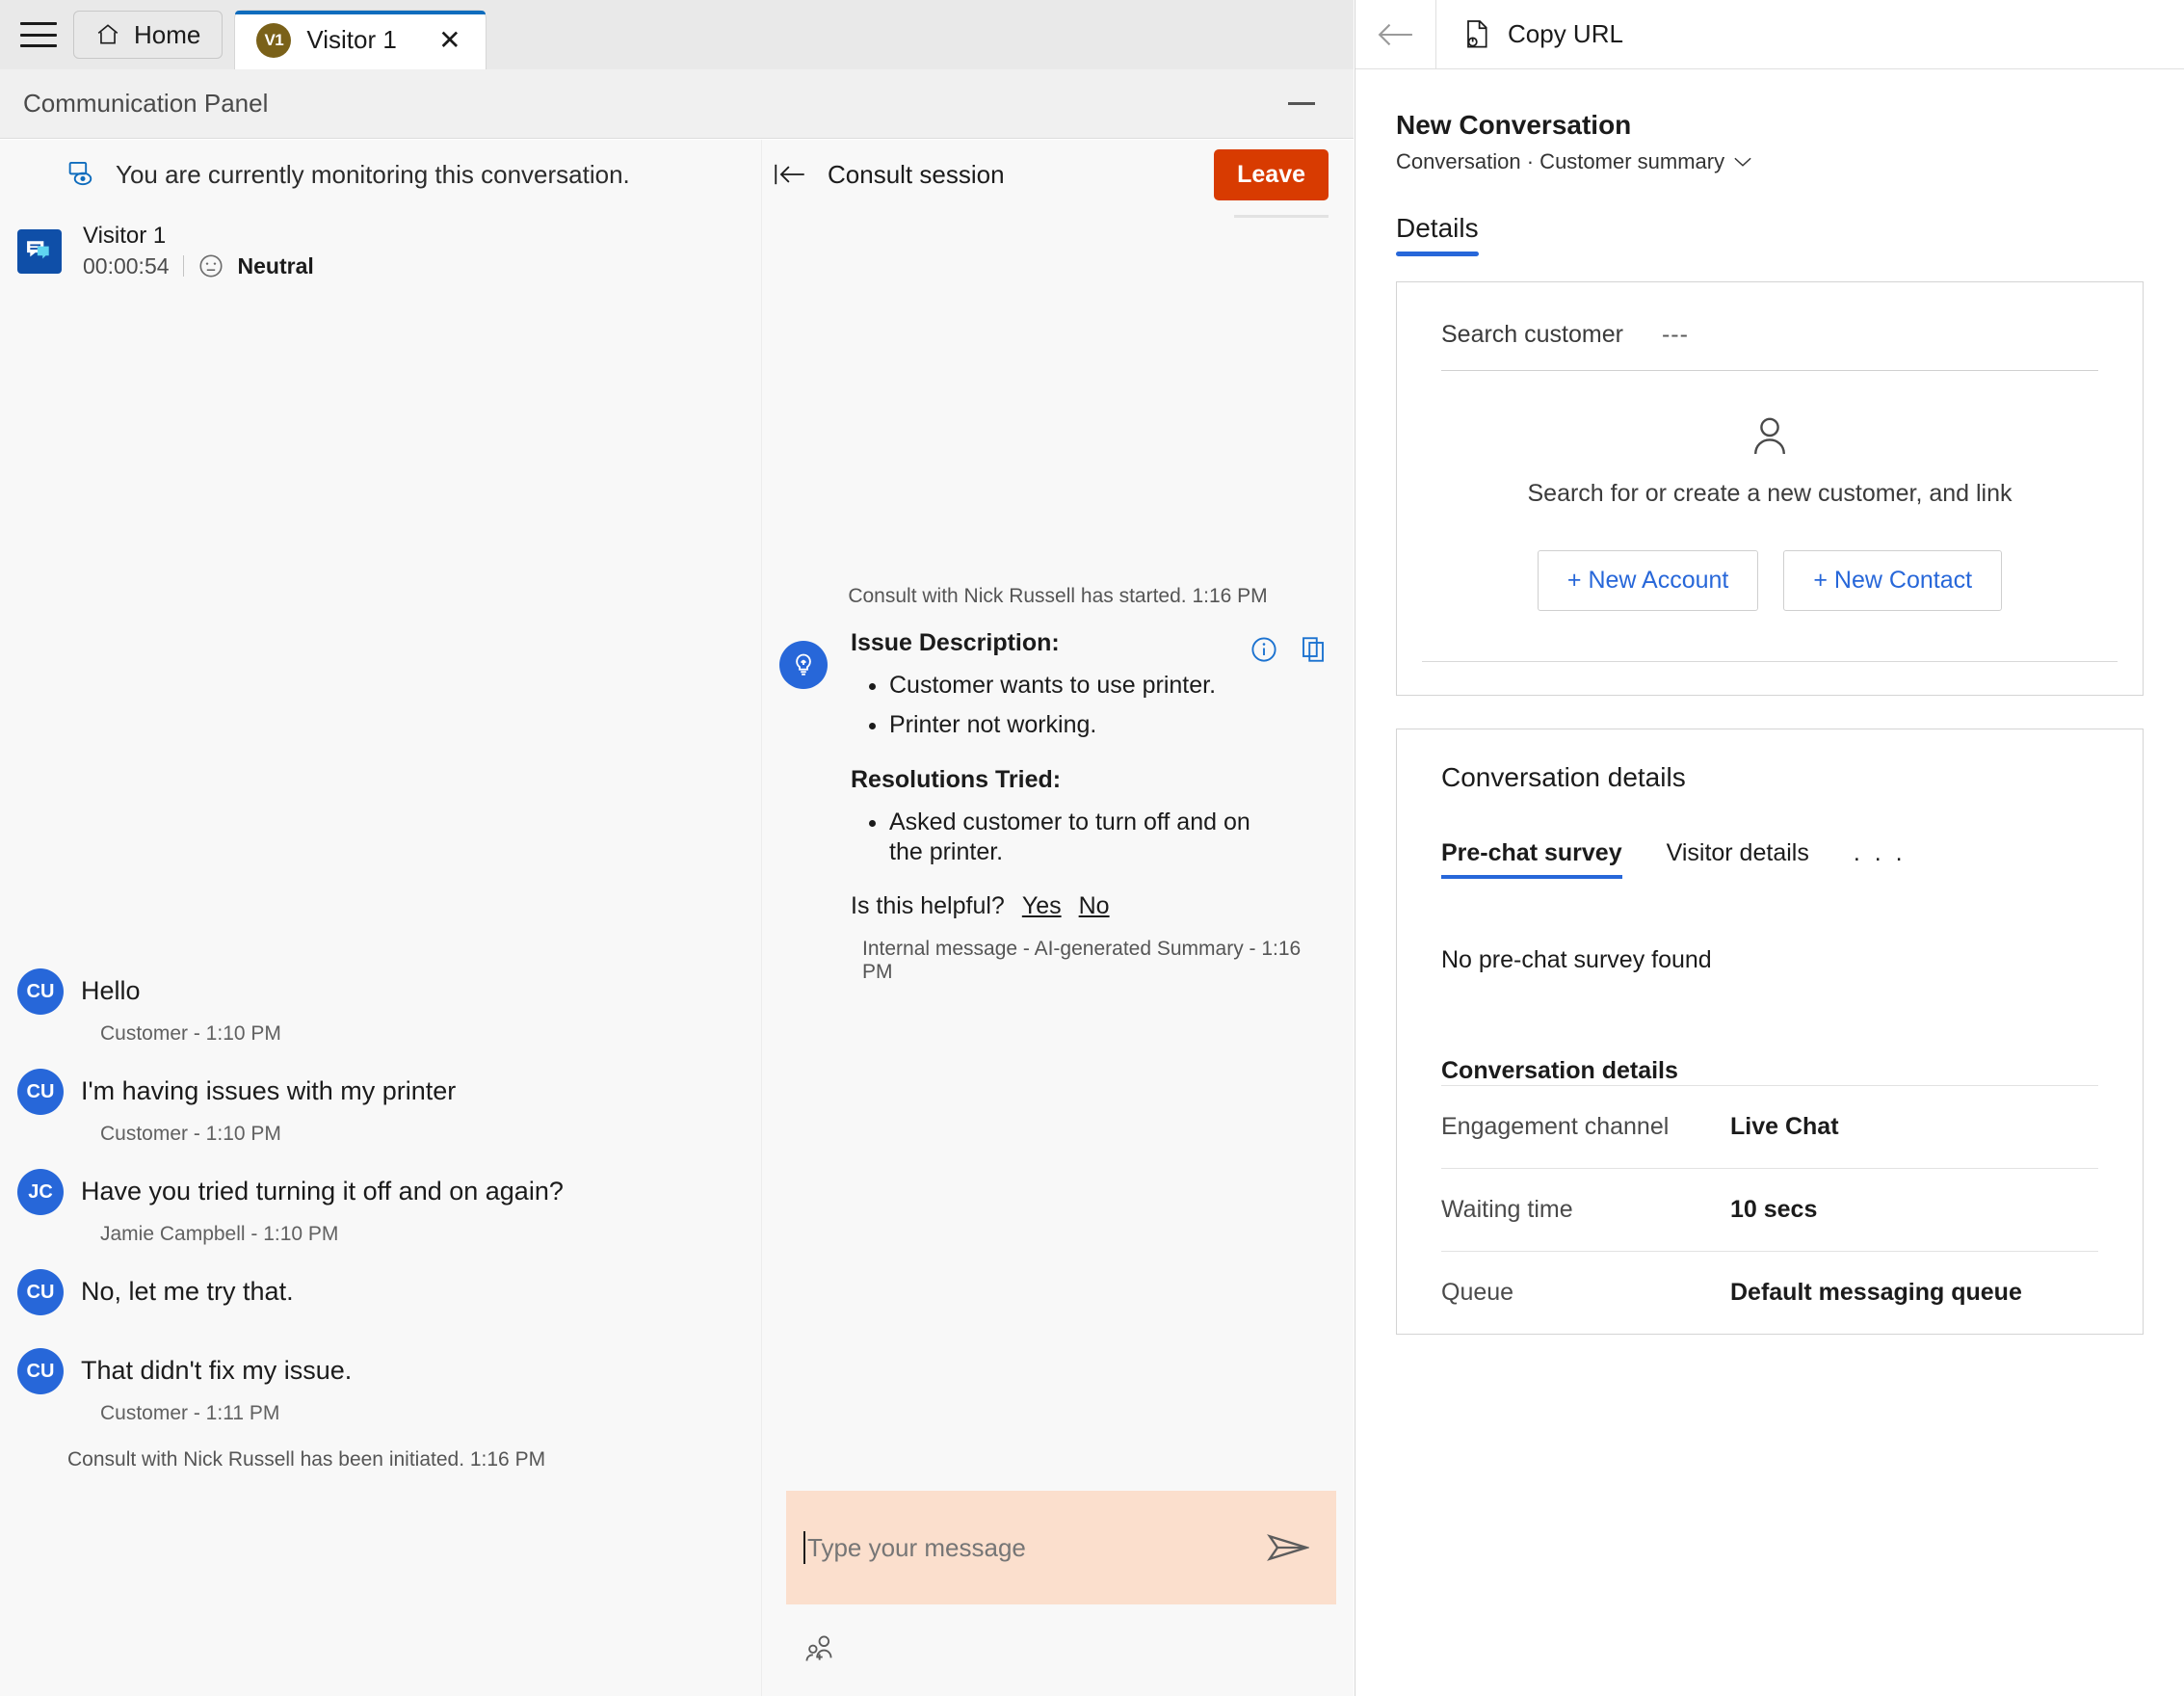 The width and height of the screenshot is (2184, 1696). I want to click on visitor-summary-row: Visitor 1 00:00:54 Neutral, so click(166, 251).